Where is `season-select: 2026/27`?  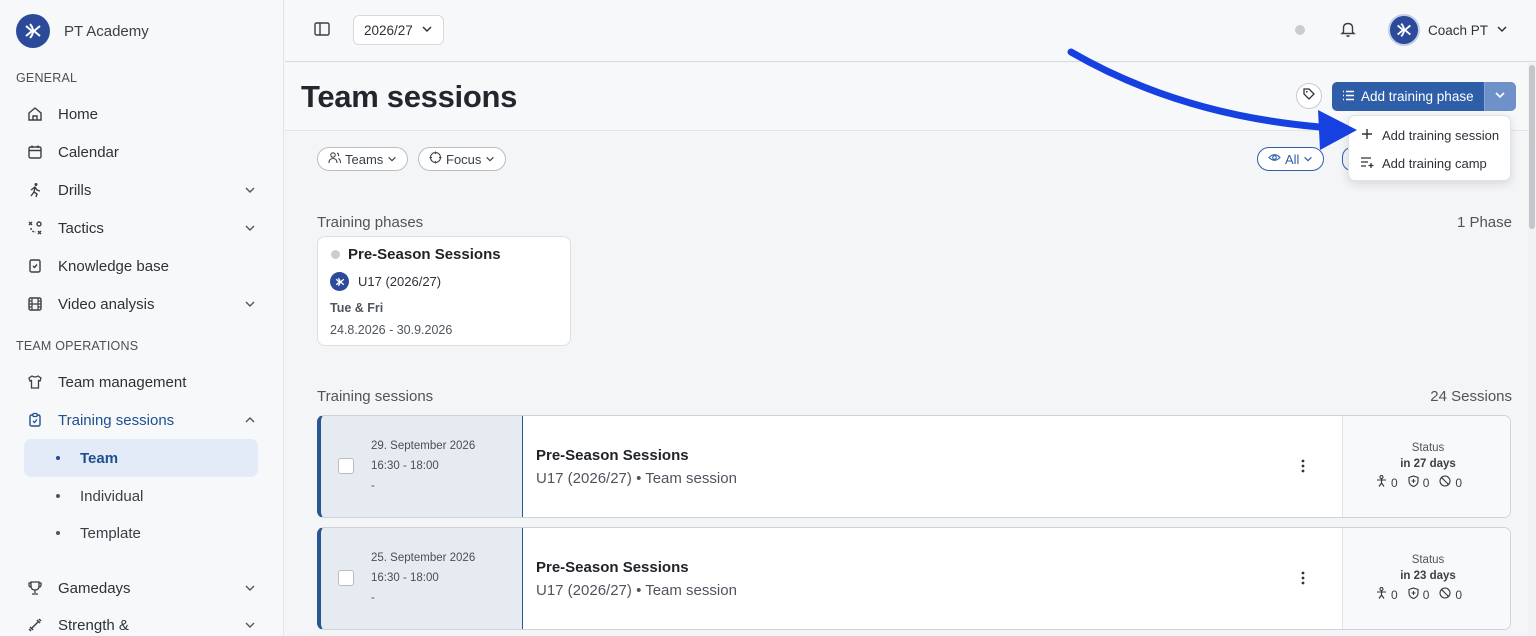 season-select: 2026/27 is located at coordinates (398, 30).